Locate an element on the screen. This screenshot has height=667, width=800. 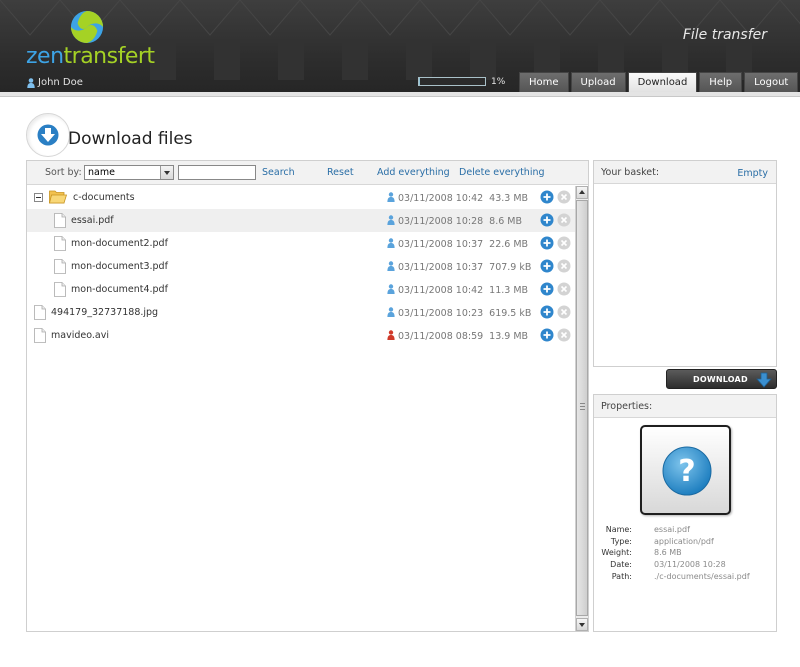
file-size: 8.6 MB is located at coordinates (505, 221).